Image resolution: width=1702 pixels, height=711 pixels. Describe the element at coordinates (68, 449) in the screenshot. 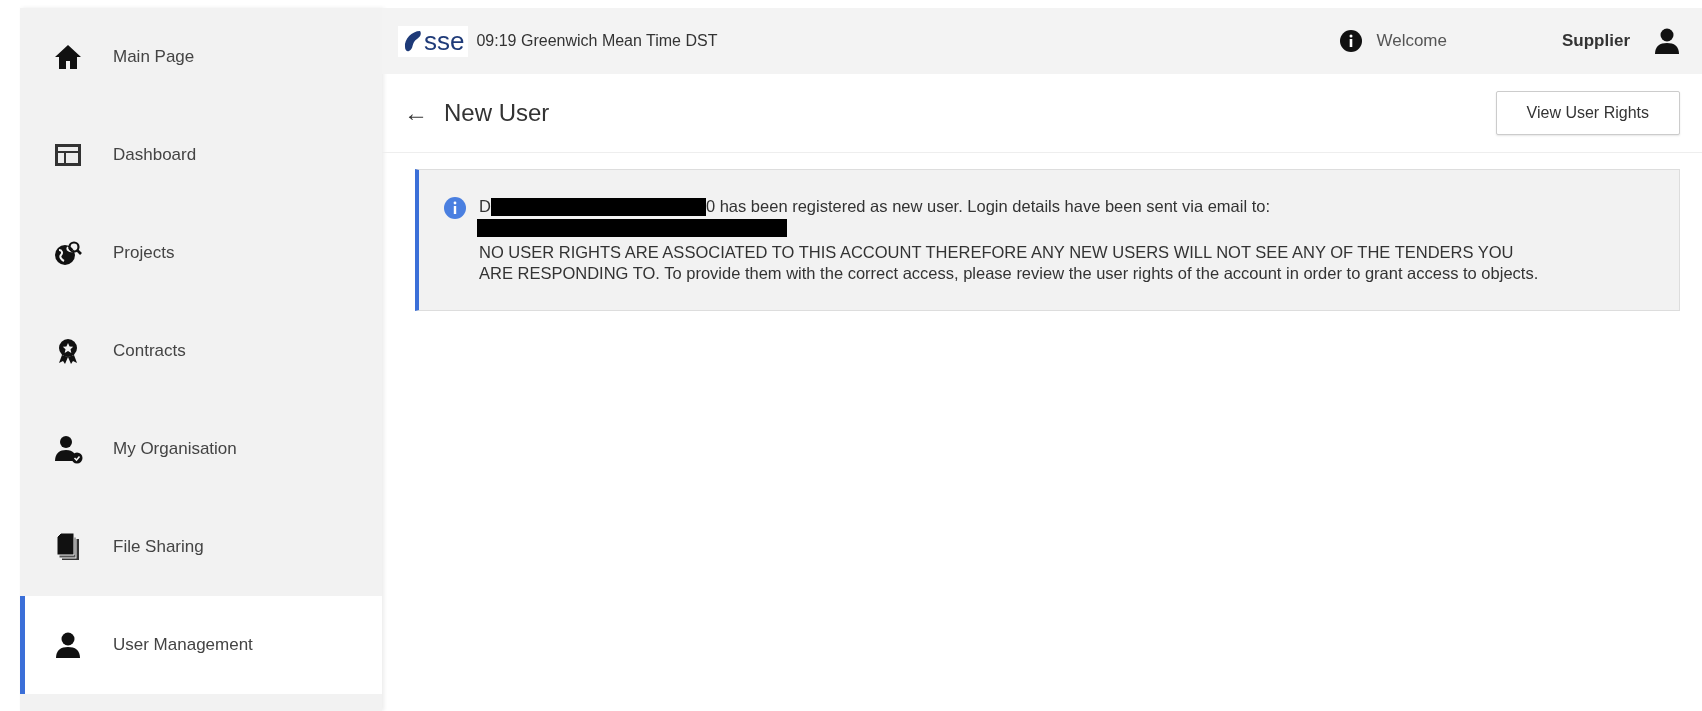

I see `user-check-icon` at that location.